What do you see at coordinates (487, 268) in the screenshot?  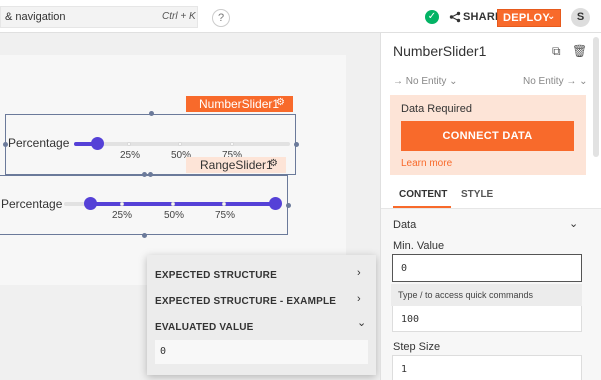 I see `min-value-input: 0` at bounding box center [487, 268].